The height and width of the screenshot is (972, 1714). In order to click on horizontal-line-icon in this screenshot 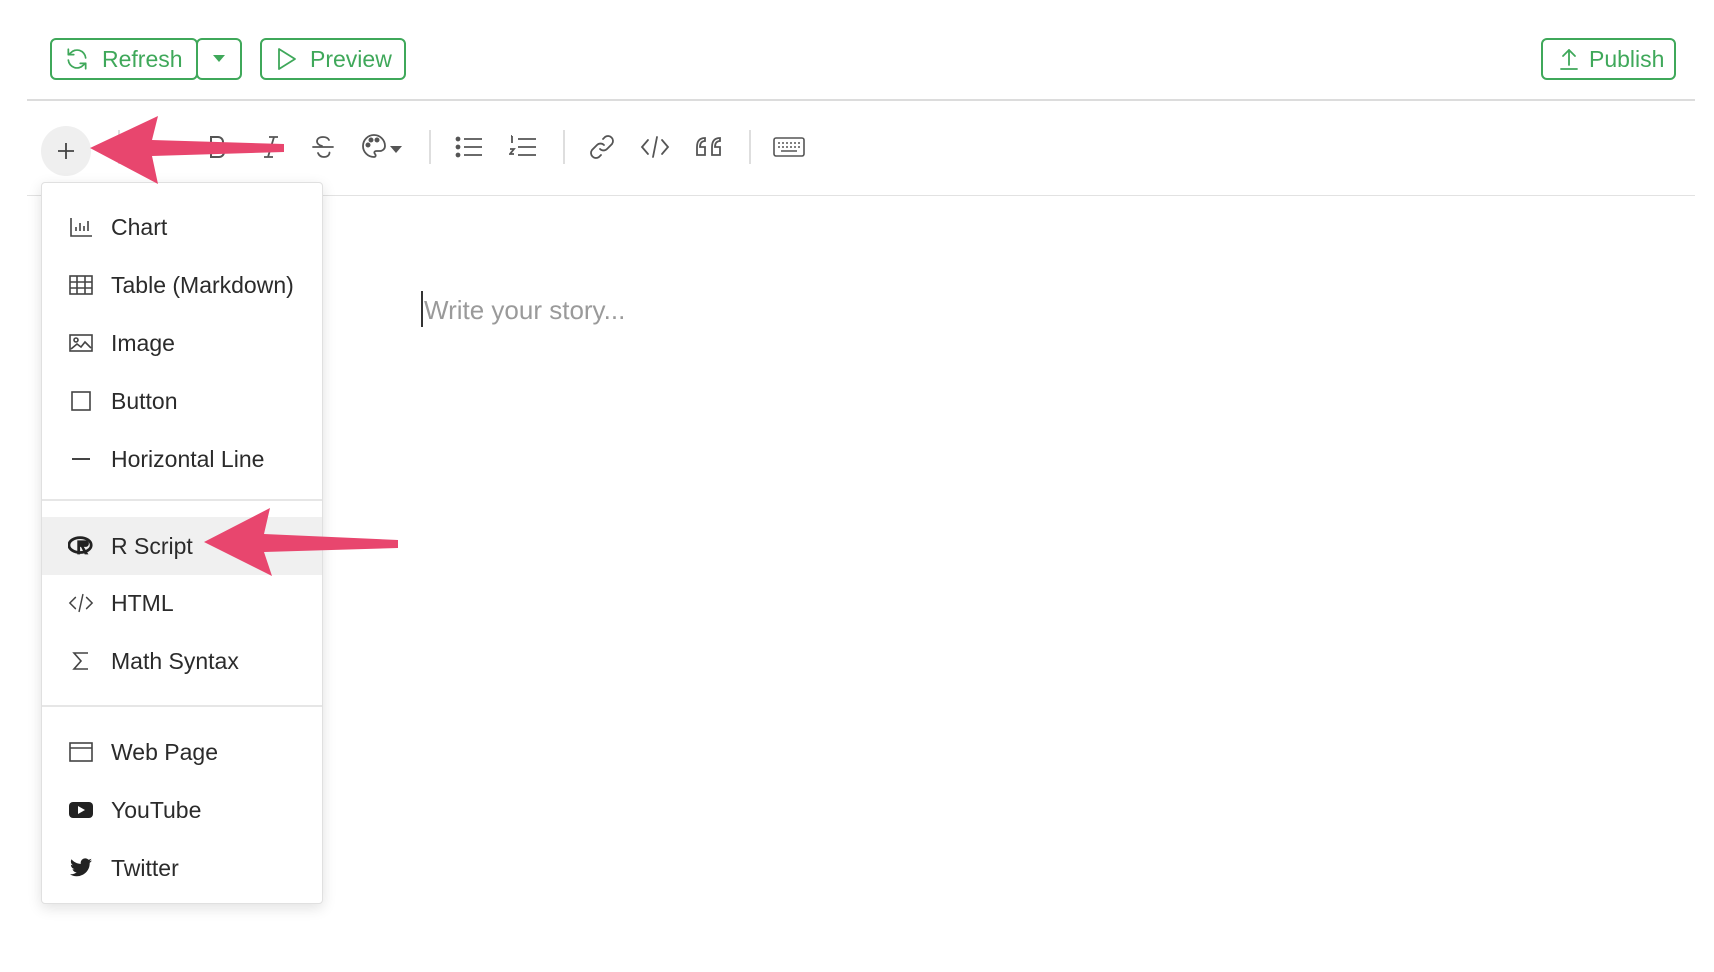, I will do `click(81, 459)`.